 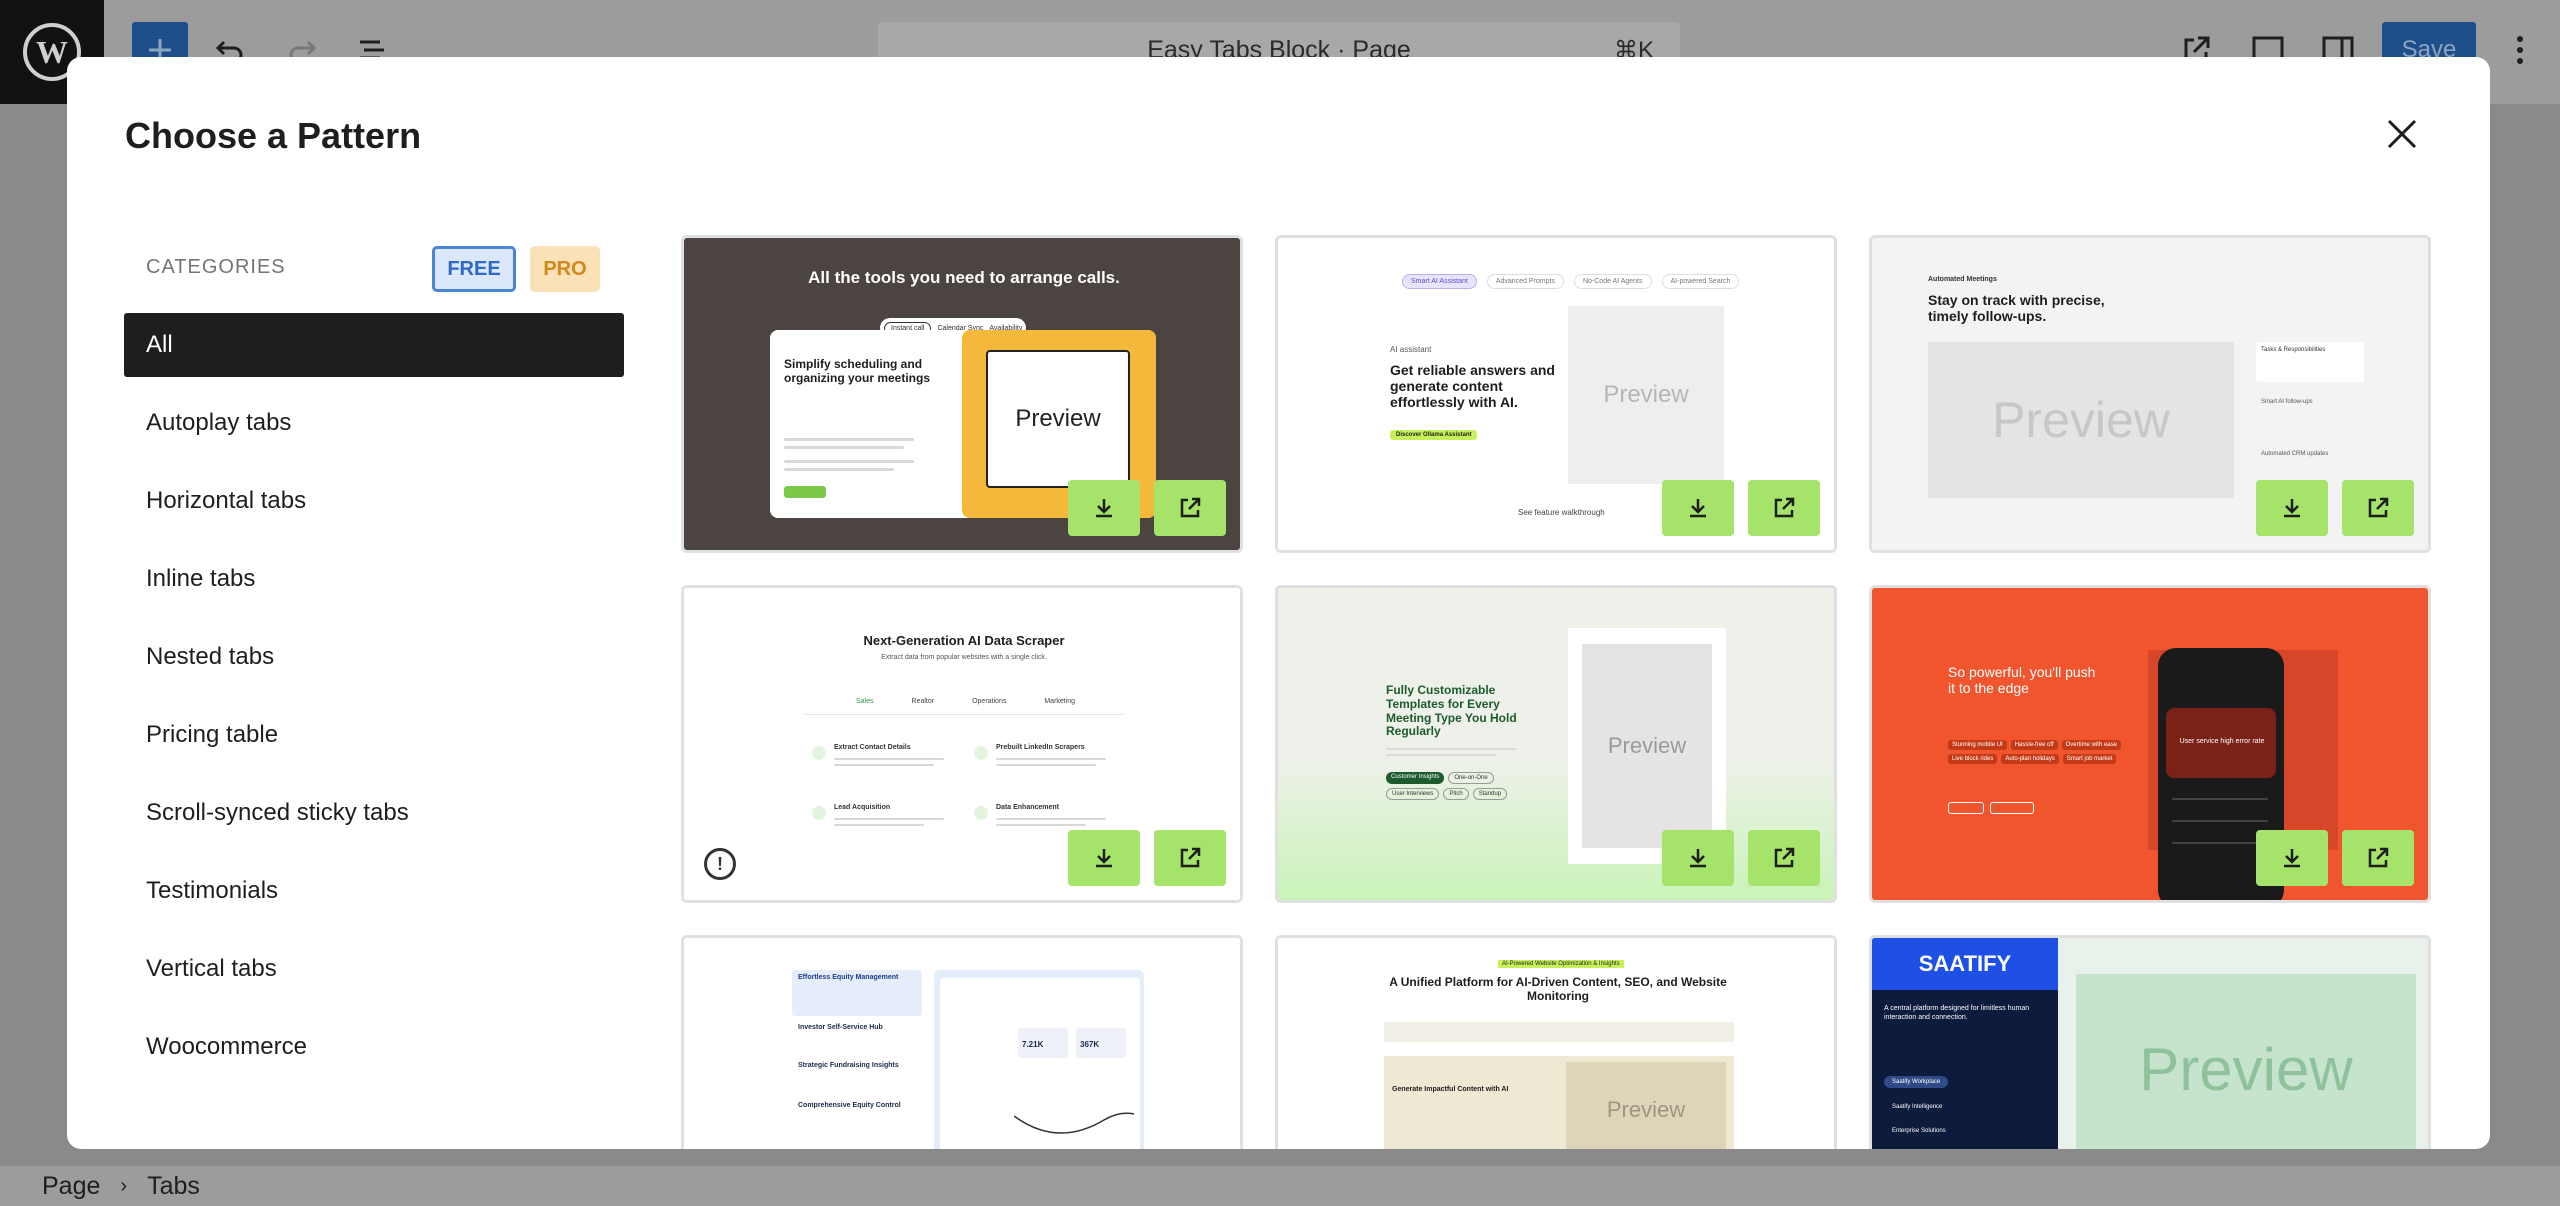 I want to click on pattern-stat: 7.21K, so click(x=1043, y=1043).